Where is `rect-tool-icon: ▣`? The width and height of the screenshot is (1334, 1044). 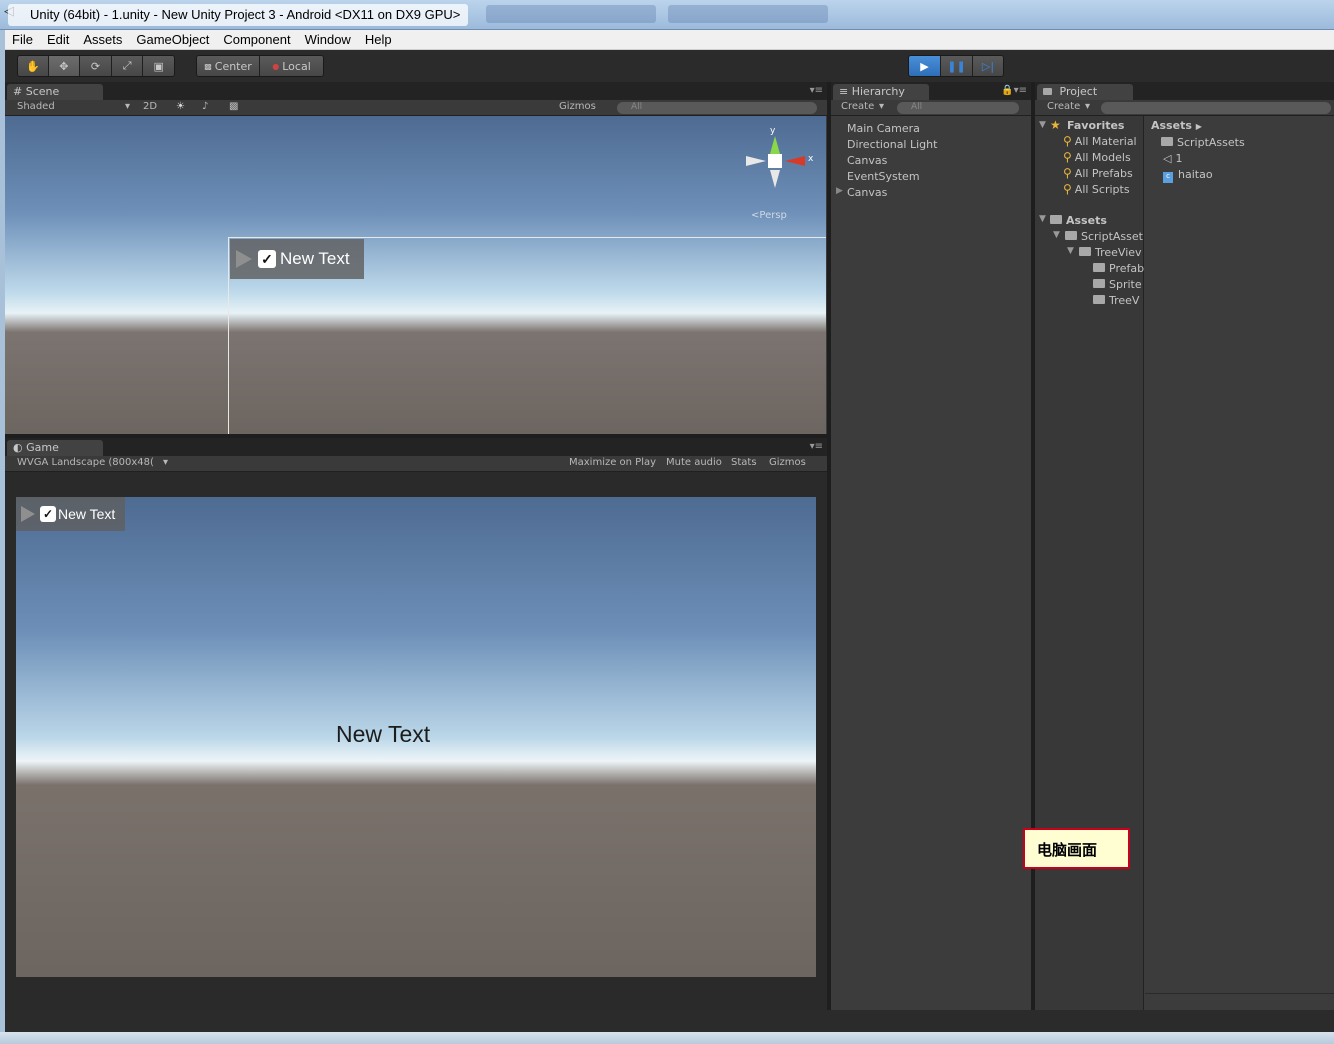
rect-tool-icon: ▣ is located at coordinates (158, 66).